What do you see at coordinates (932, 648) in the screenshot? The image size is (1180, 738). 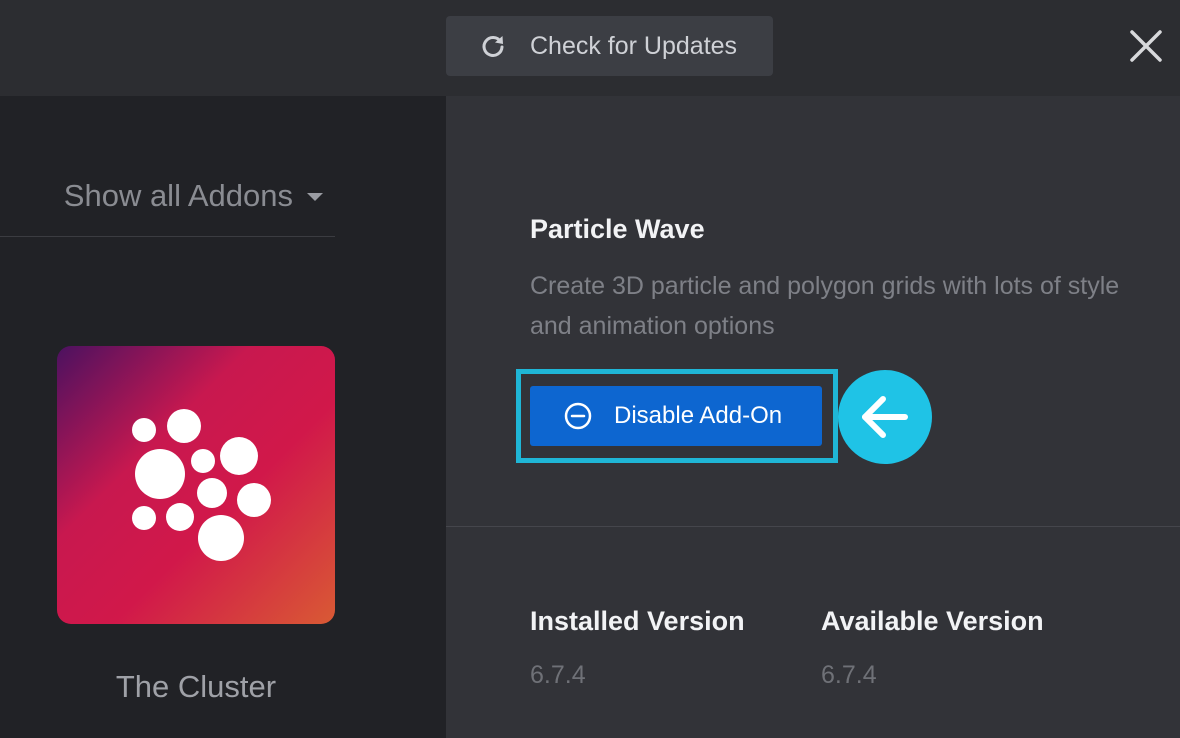 I see `available-version: Available Version 6.7.4` at bounding box center [932, 648].